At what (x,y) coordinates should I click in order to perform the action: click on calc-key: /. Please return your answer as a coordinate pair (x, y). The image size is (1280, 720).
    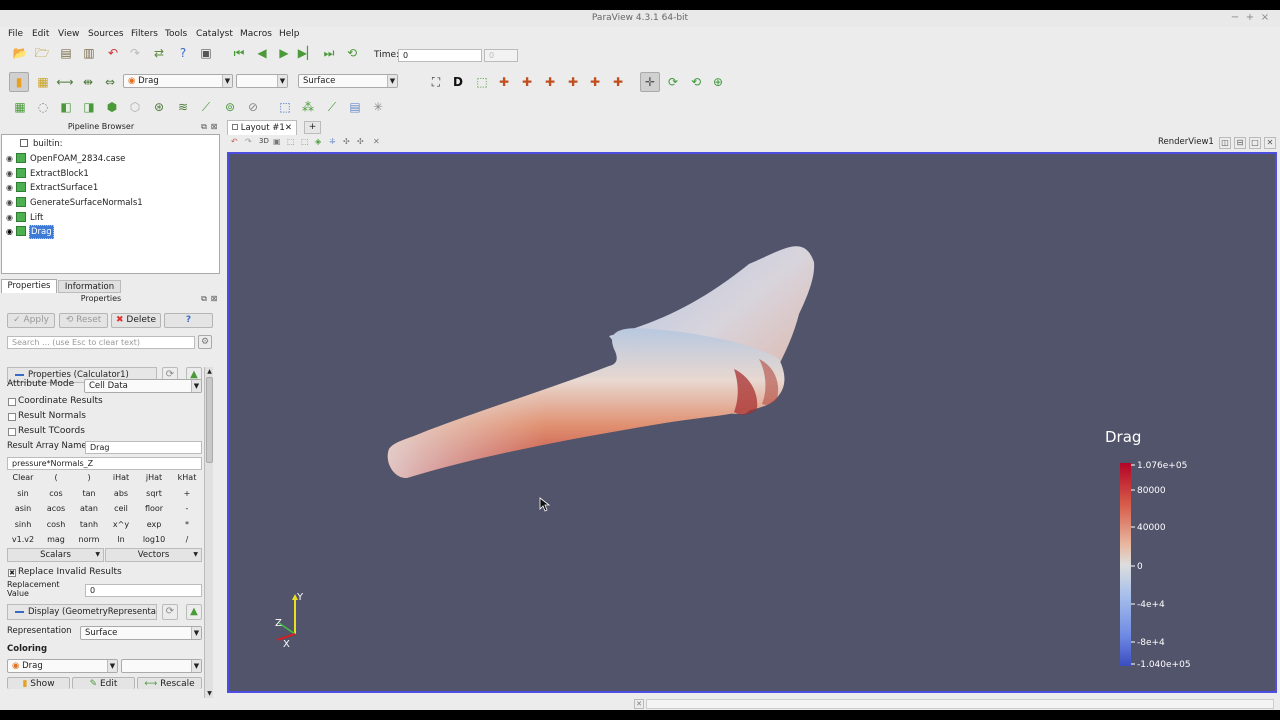
    Looking at the image, I should click on (187, 539).